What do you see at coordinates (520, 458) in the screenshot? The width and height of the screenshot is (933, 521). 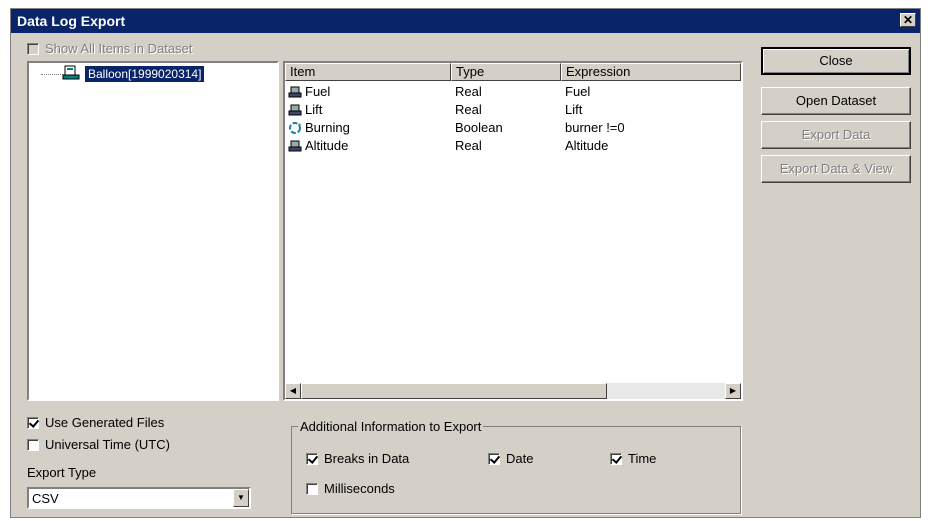 I see `date-label: Date` at bounding box center [520, 458].